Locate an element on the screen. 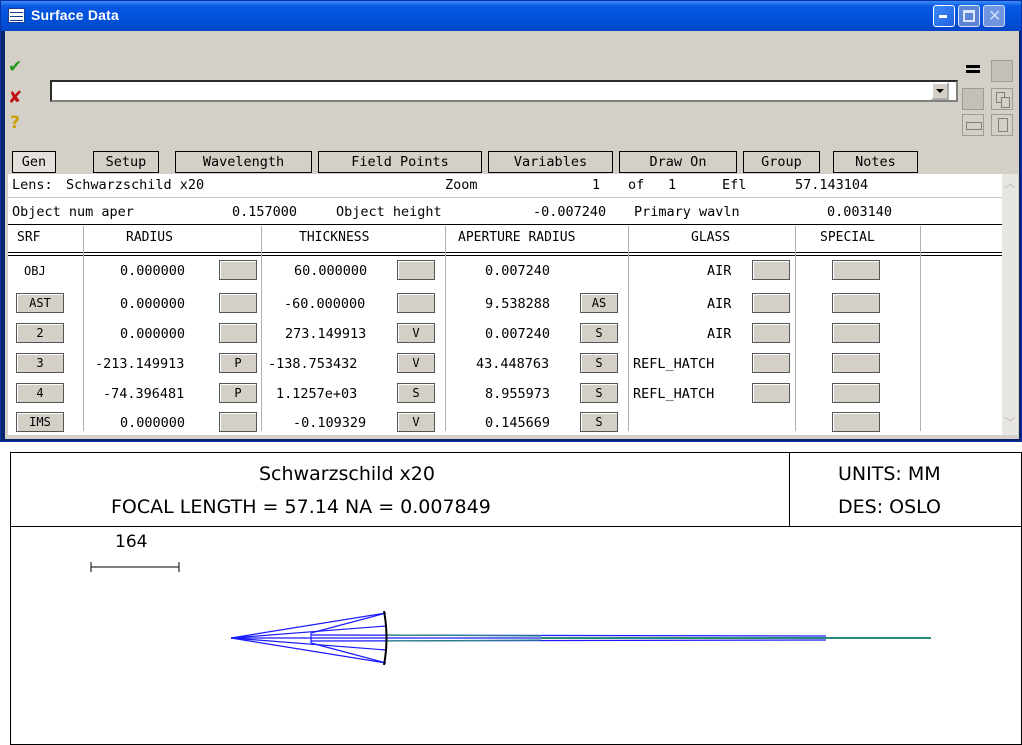  drawing-title: Schwarzschild x20 is located at coordinates (347, 474).